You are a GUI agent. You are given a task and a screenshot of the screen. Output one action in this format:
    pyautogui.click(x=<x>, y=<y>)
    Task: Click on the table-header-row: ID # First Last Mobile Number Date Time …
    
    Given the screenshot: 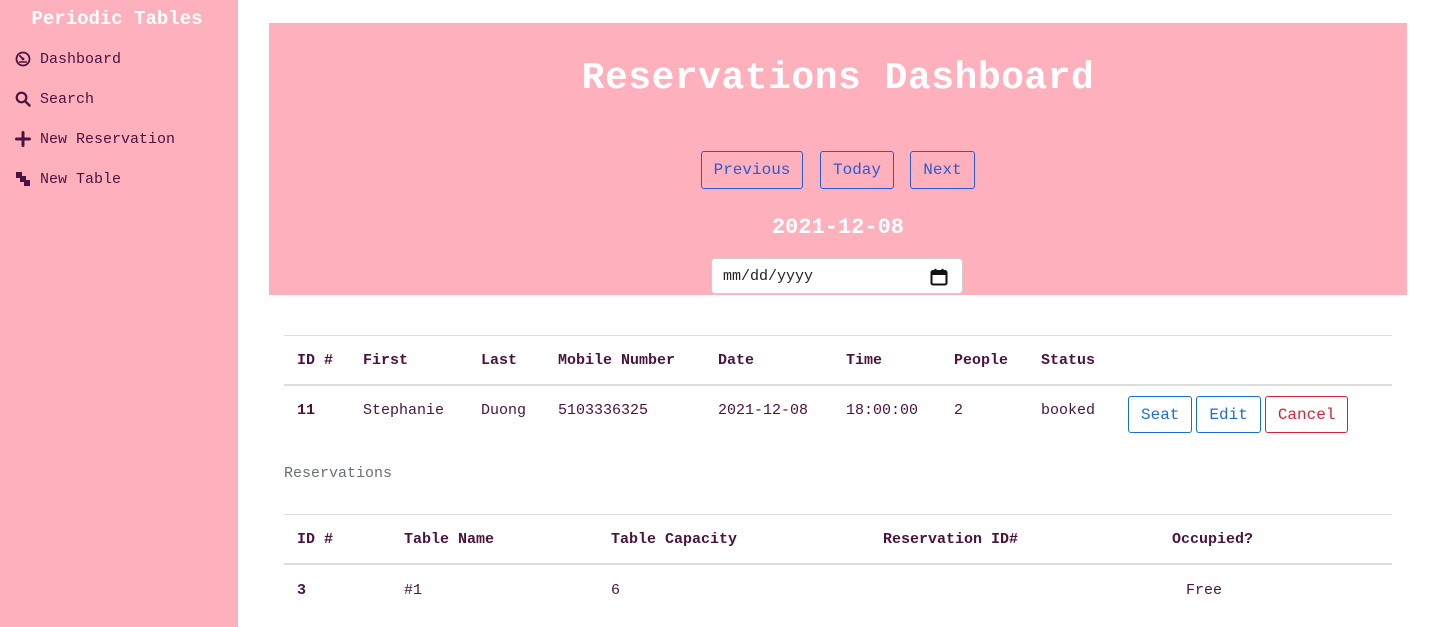 What is the action you would take?
    pyautogui.click(x=838, y=360)
    